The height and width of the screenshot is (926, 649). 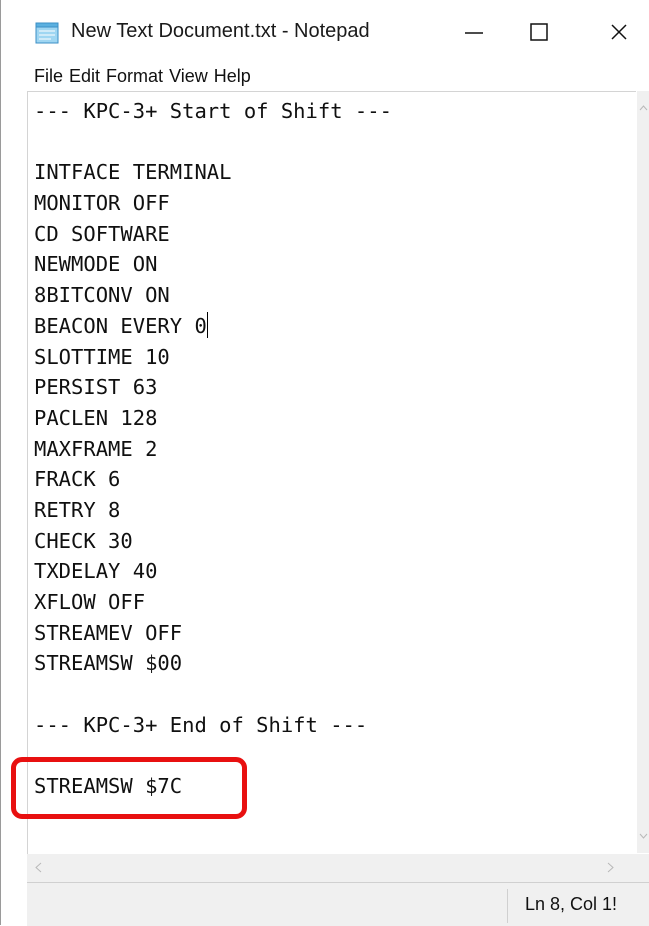 What do you see at coordinates (643, 472) in the screenshot?
I see `vertical-scrollbar` at bounding box center [643, 472].